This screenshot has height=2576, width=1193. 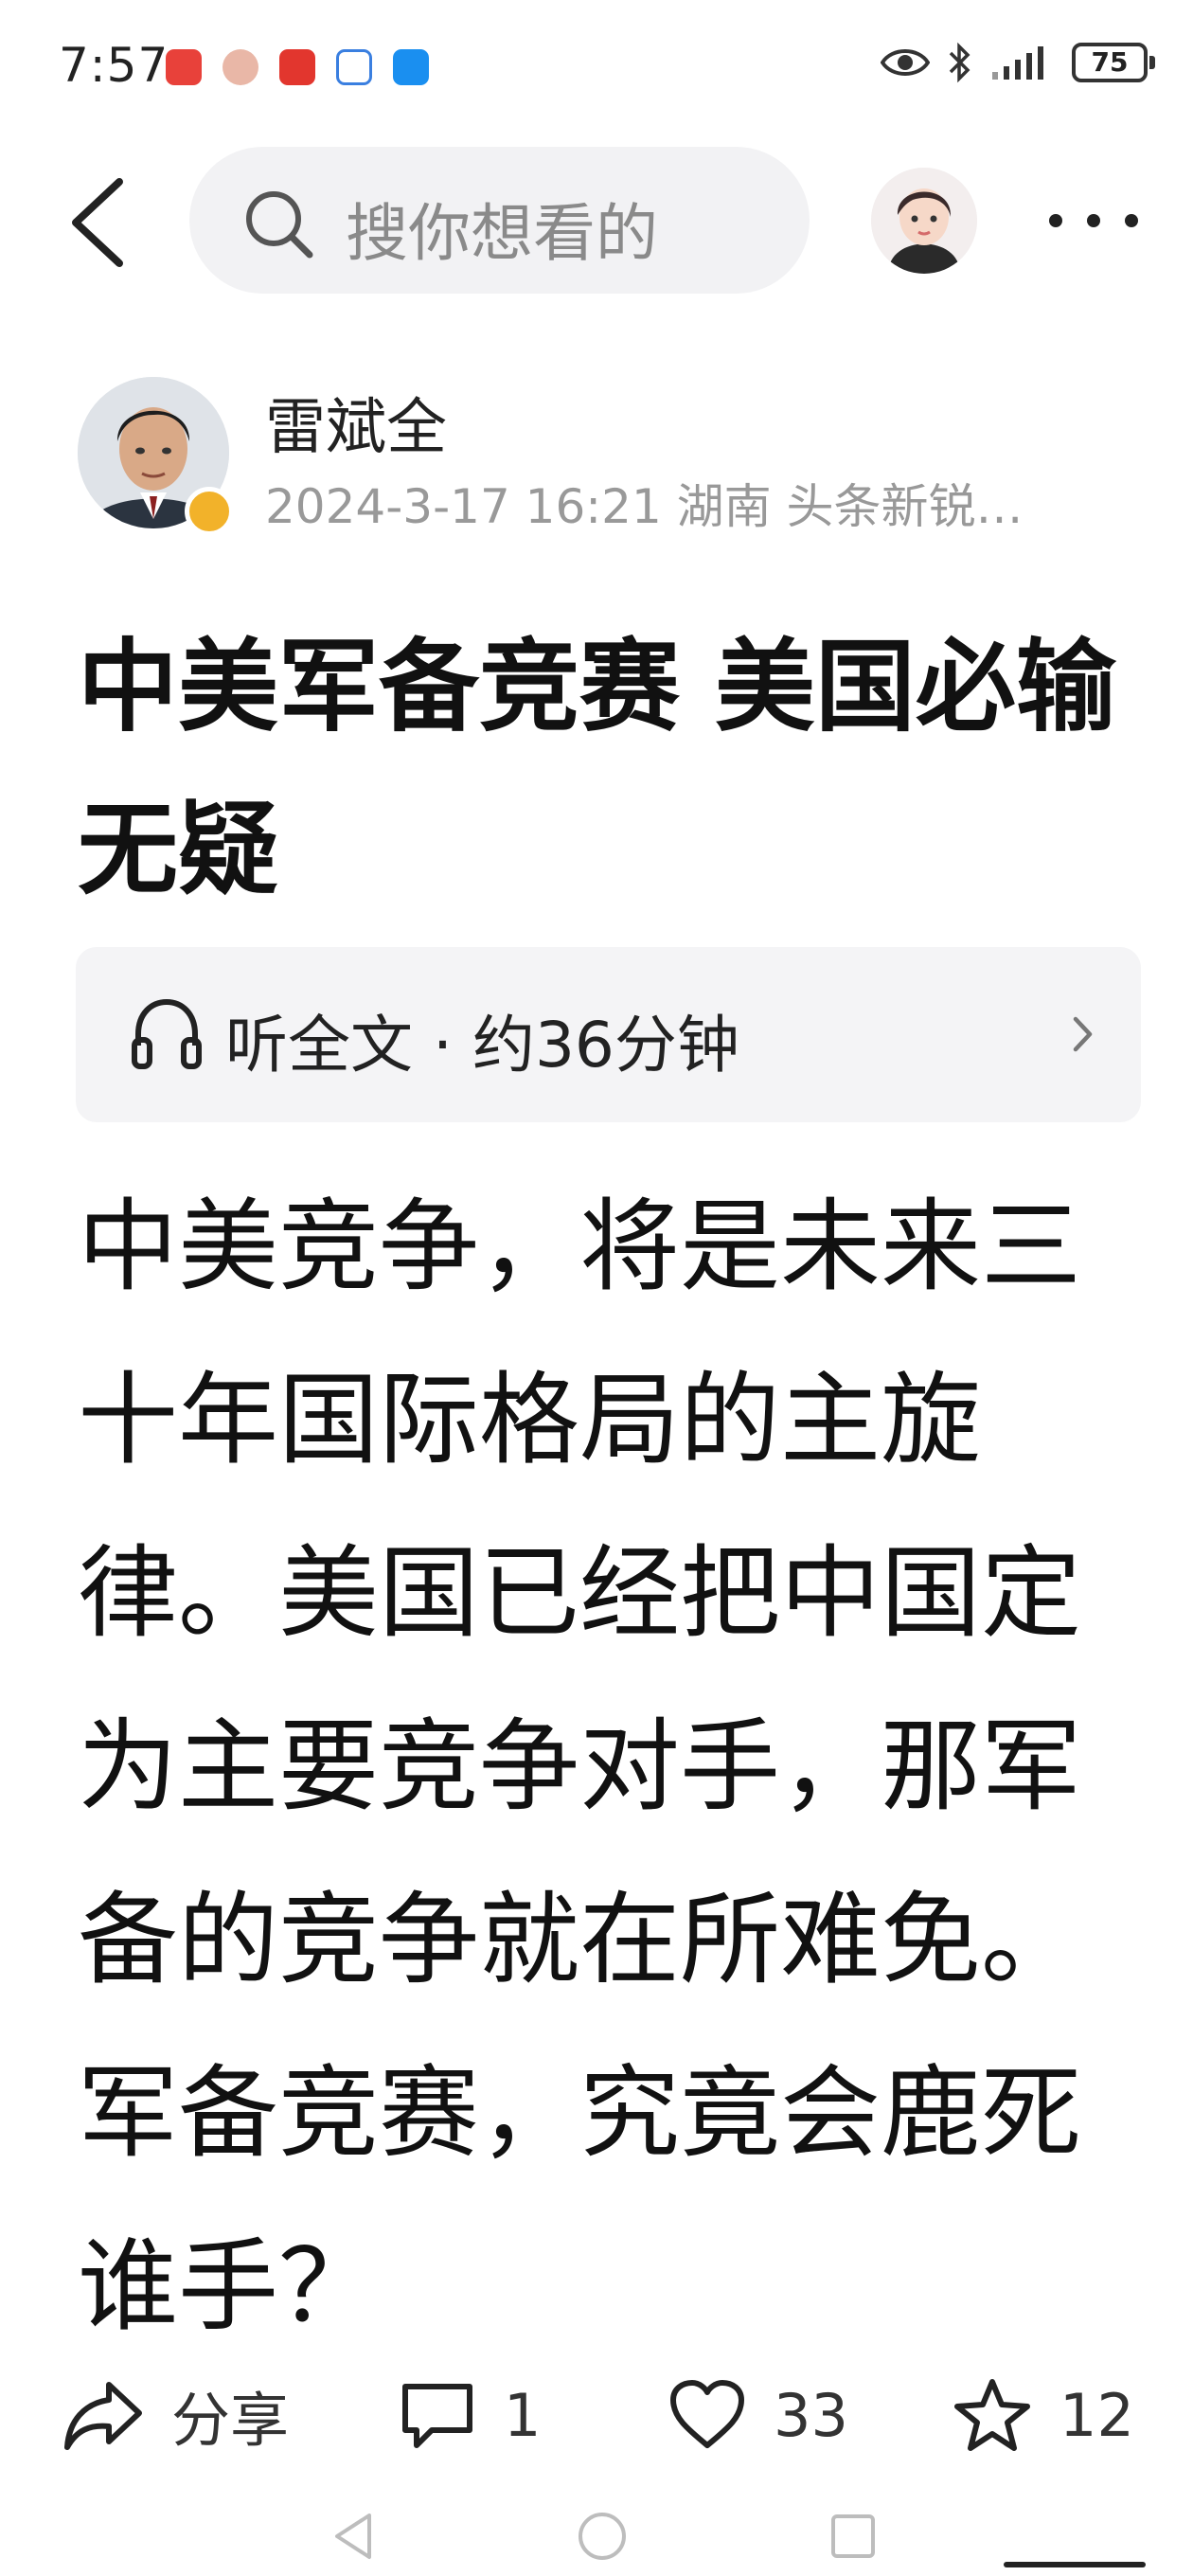 I want to click on verified-badge-icon, so click(x=209, y=511).